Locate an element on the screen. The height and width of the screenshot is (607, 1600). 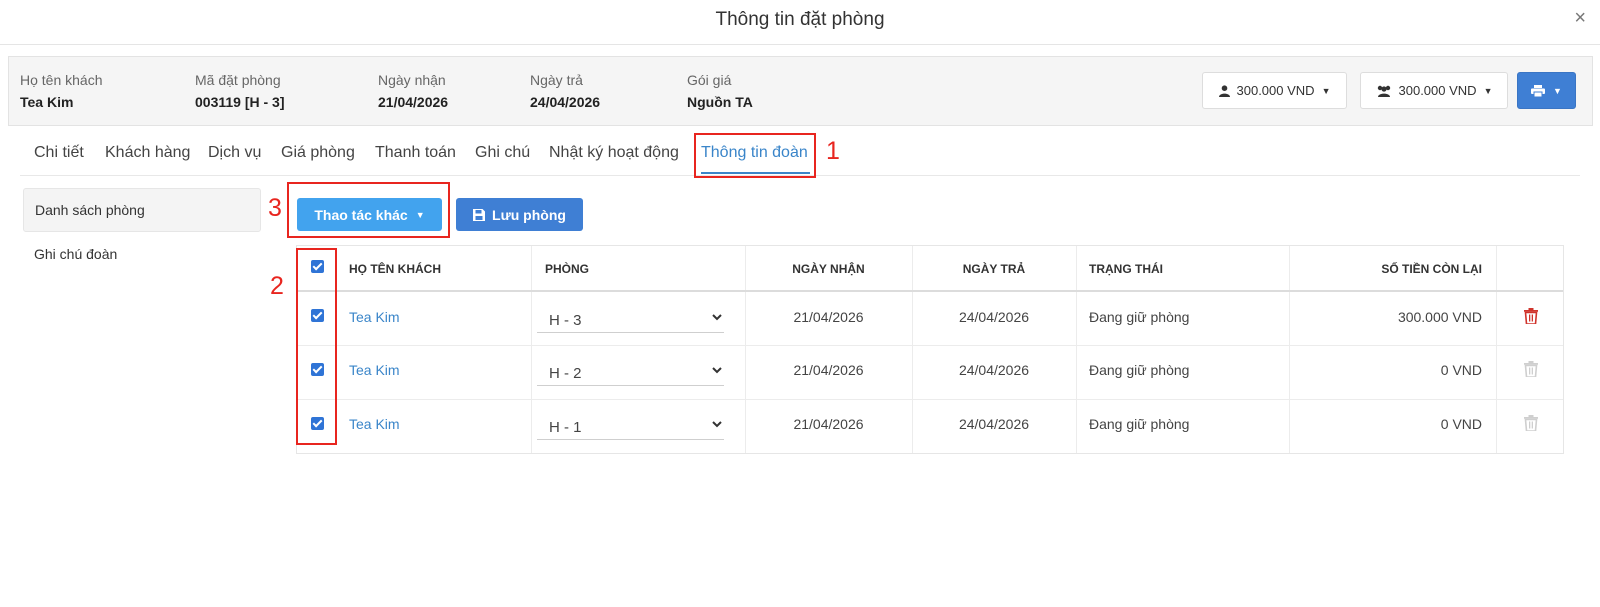
sidebar-item-room-list: Danh sách phòng is located at coordinates (142, 210).